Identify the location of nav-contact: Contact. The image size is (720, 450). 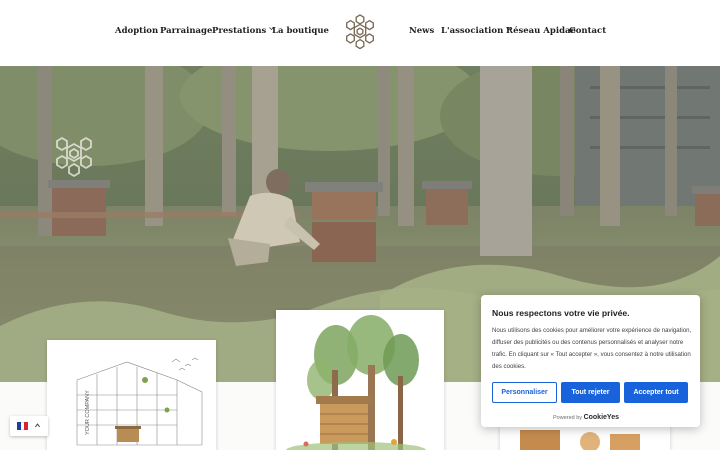
(587, 31).